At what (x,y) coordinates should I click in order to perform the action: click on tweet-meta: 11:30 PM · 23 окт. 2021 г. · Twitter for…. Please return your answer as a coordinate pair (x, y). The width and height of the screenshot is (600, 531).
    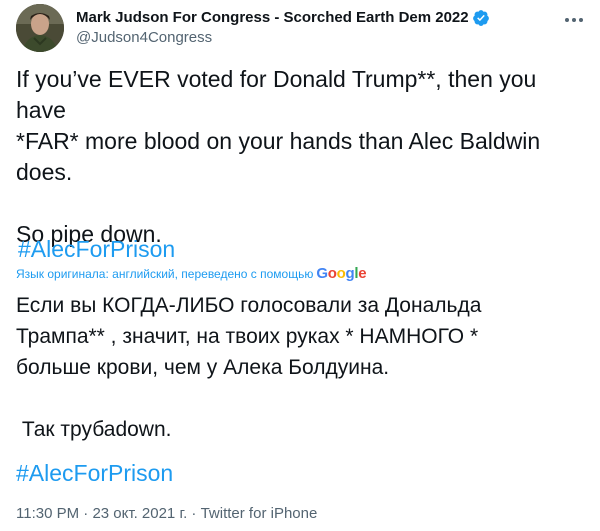
    Looking at the image, I should click on (166, 513).